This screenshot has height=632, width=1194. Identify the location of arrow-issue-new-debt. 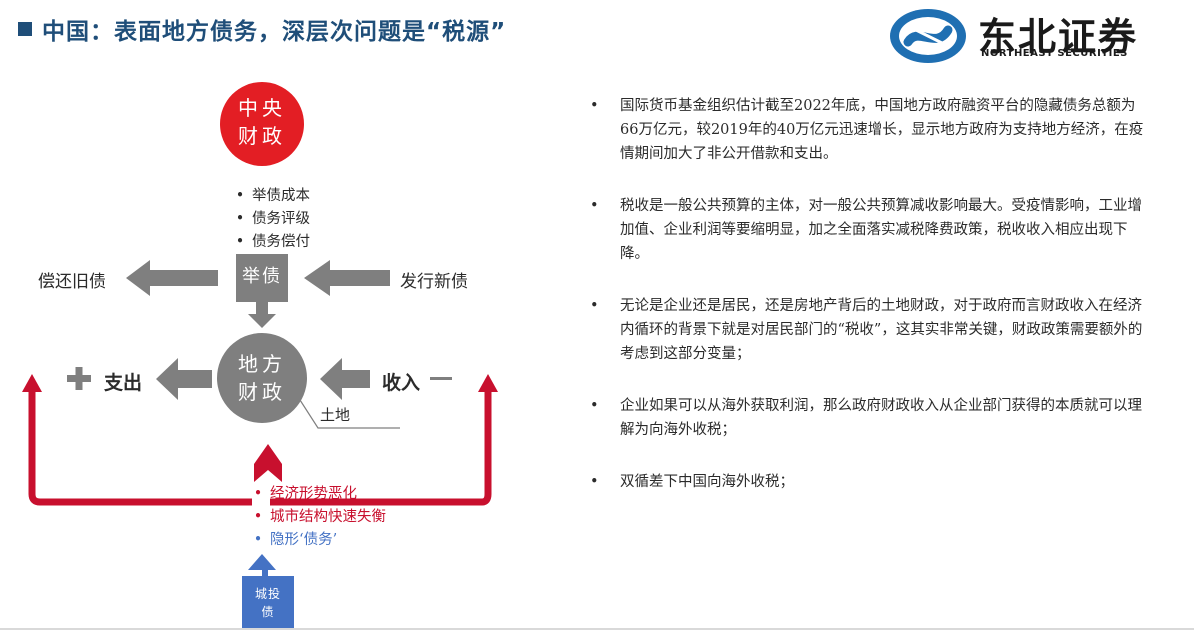
(347, 278).